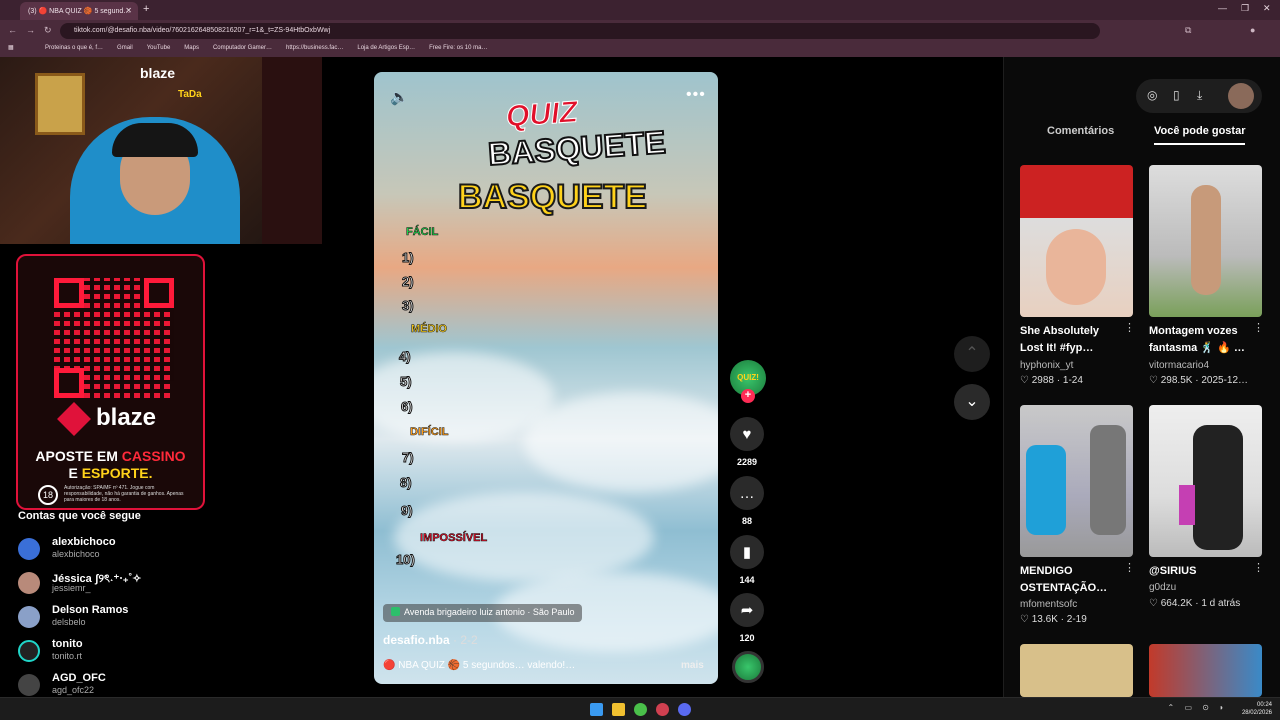 This screenshot has width=1280, height=720. What do you see at coordinates (684, 709) in the screenshot?
I see `discord-icon` at bounding box center [684, 709].